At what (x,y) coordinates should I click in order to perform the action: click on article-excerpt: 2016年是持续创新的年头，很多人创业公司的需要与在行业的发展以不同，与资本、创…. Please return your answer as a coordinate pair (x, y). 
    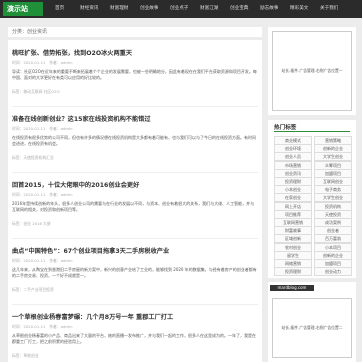
    Looking at the image, I should click on (133, 206).